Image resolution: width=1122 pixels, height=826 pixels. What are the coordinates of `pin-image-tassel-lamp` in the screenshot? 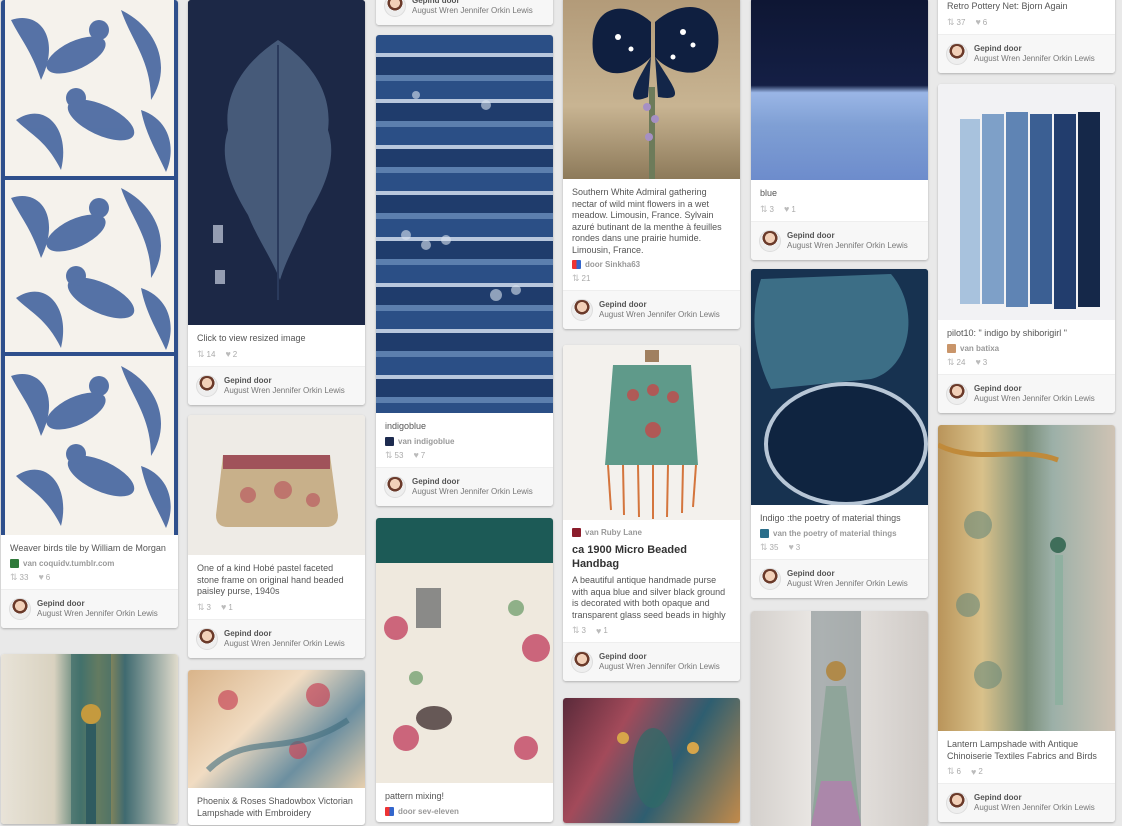 It's located at (839, 718).